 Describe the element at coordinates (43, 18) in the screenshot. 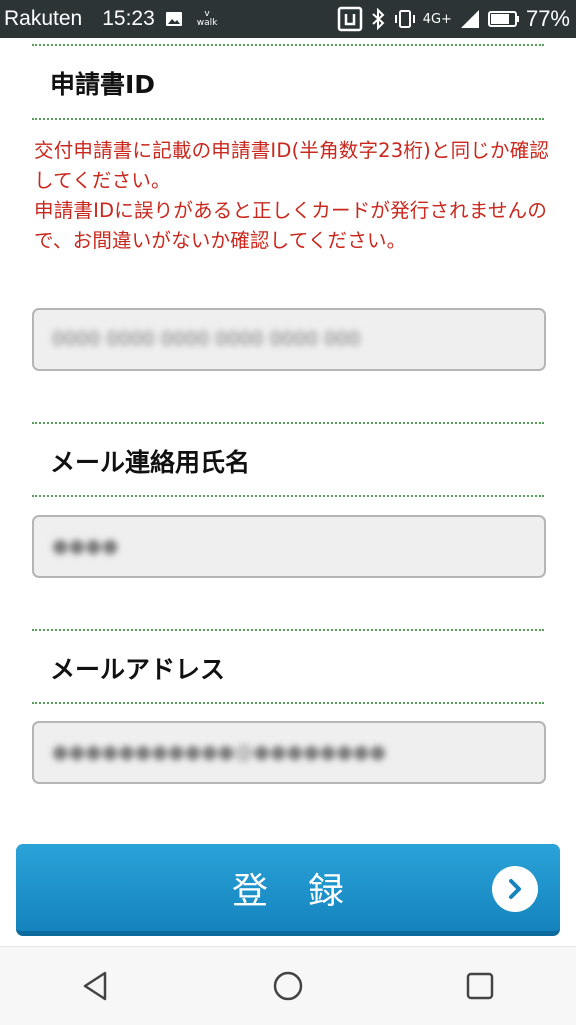

I see `carrier-label: Rakuten` at that location.